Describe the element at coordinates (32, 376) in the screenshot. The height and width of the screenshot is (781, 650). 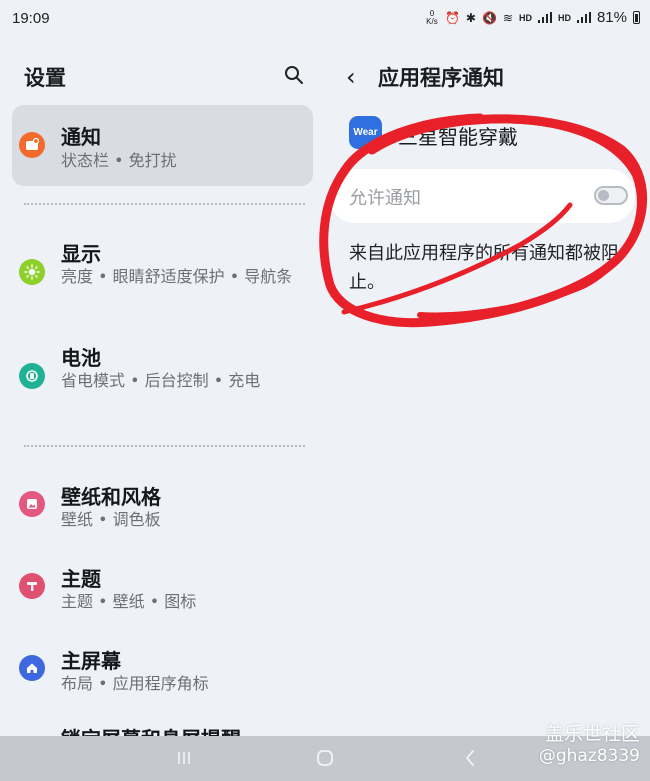
I see `battery-icon` at that location.